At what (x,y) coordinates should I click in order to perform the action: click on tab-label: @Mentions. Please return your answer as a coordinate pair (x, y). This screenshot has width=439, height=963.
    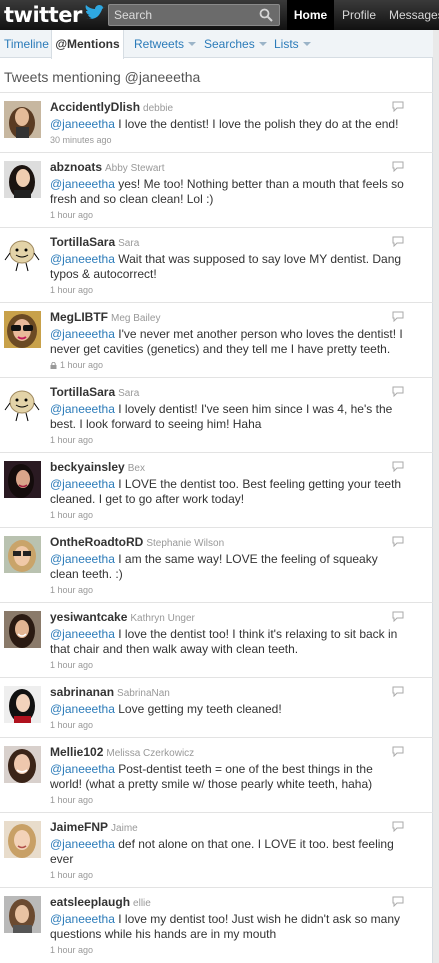
    Looking at the image, I should click on (87, 44).